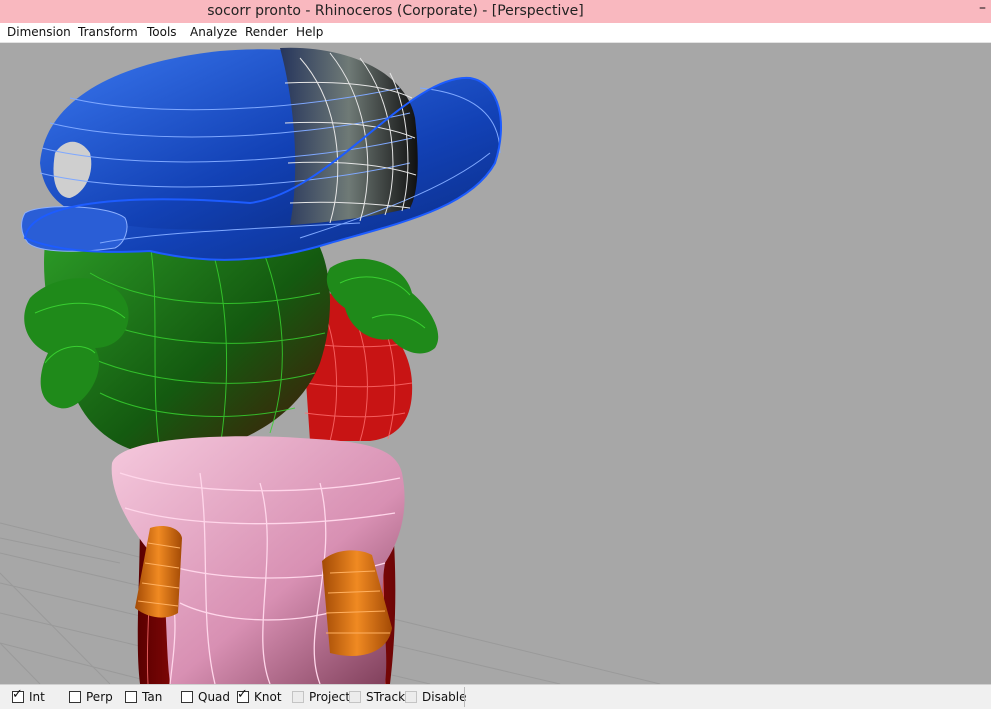 The image size is (991, 709). Describe the element at coordinates (444, 697) in the screenshot. I see `osnap-disable-label: Disable` at that location.